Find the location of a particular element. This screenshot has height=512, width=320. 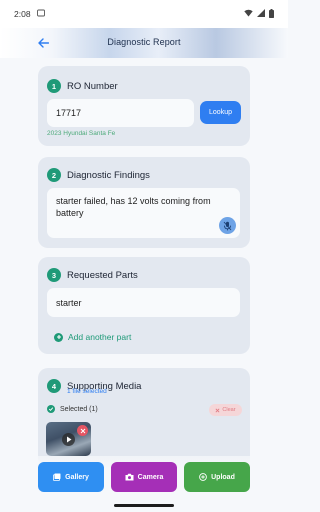

lookup-button: Lookup is located at coordinates (220, 112).